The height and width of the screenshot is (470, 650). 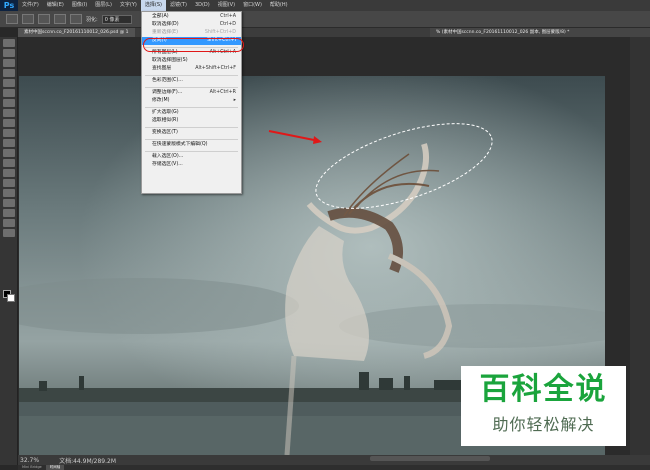 I want to click on tab-mini-bridge: Mini Bridge, so click(x=32, y=467).